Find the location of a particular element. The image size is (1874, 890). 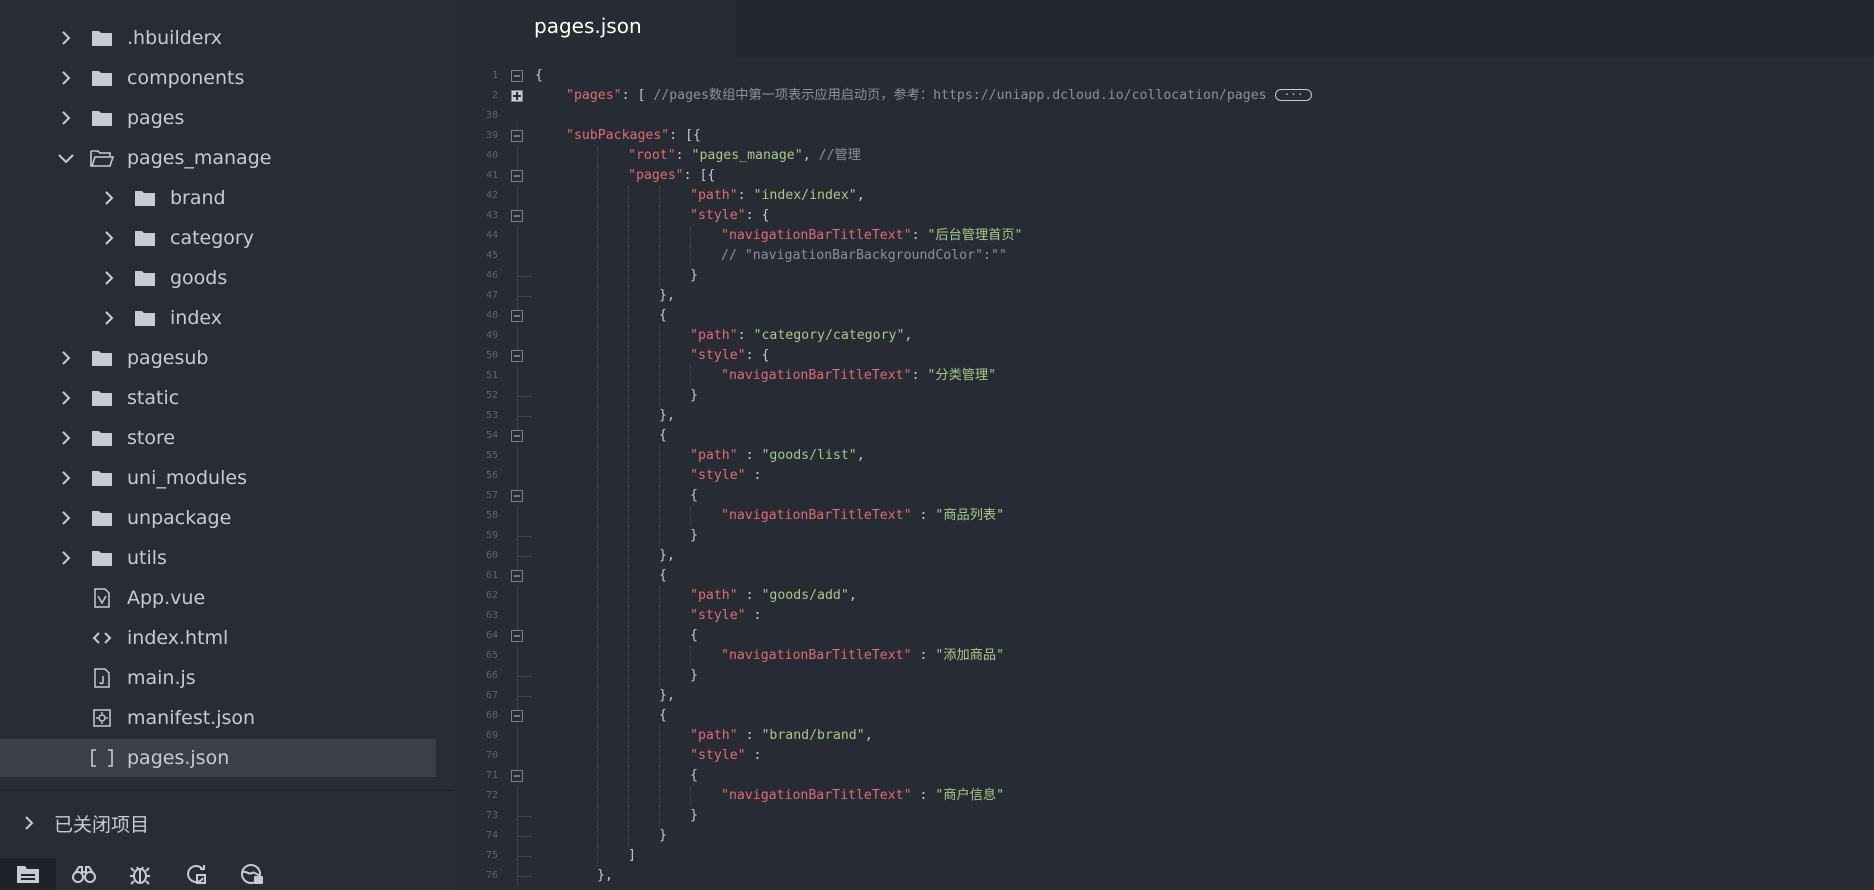

code-line: "path": "category/category", is located at coordinates (801, 336).